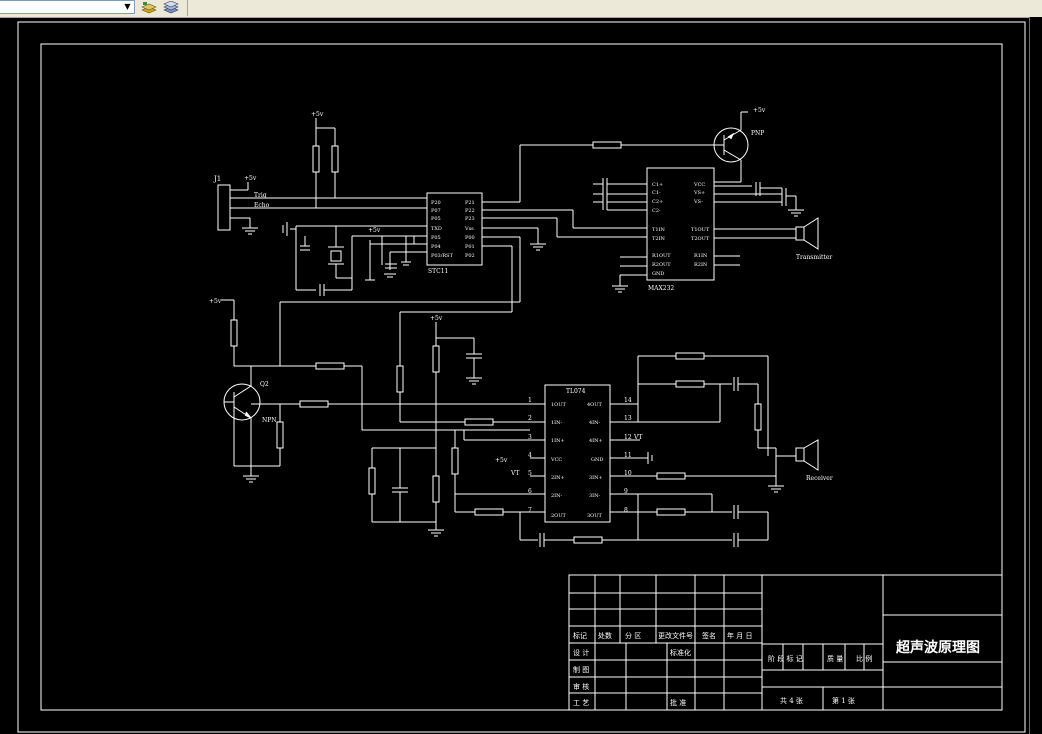  I want to click on tb-header-change-doc: 更改文件号, so click(675, 635).